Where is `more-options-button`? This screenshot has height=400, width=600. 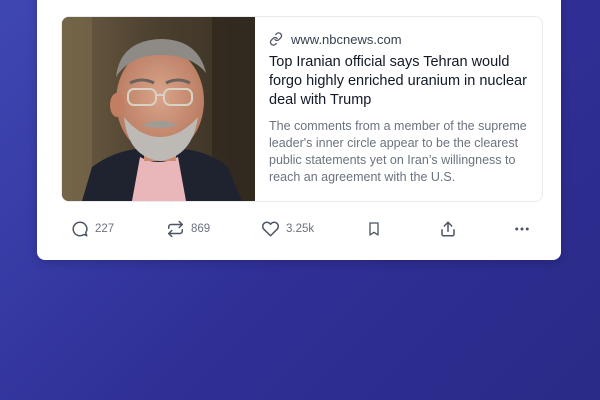
more-options-button is located at coordinates (522, 229).